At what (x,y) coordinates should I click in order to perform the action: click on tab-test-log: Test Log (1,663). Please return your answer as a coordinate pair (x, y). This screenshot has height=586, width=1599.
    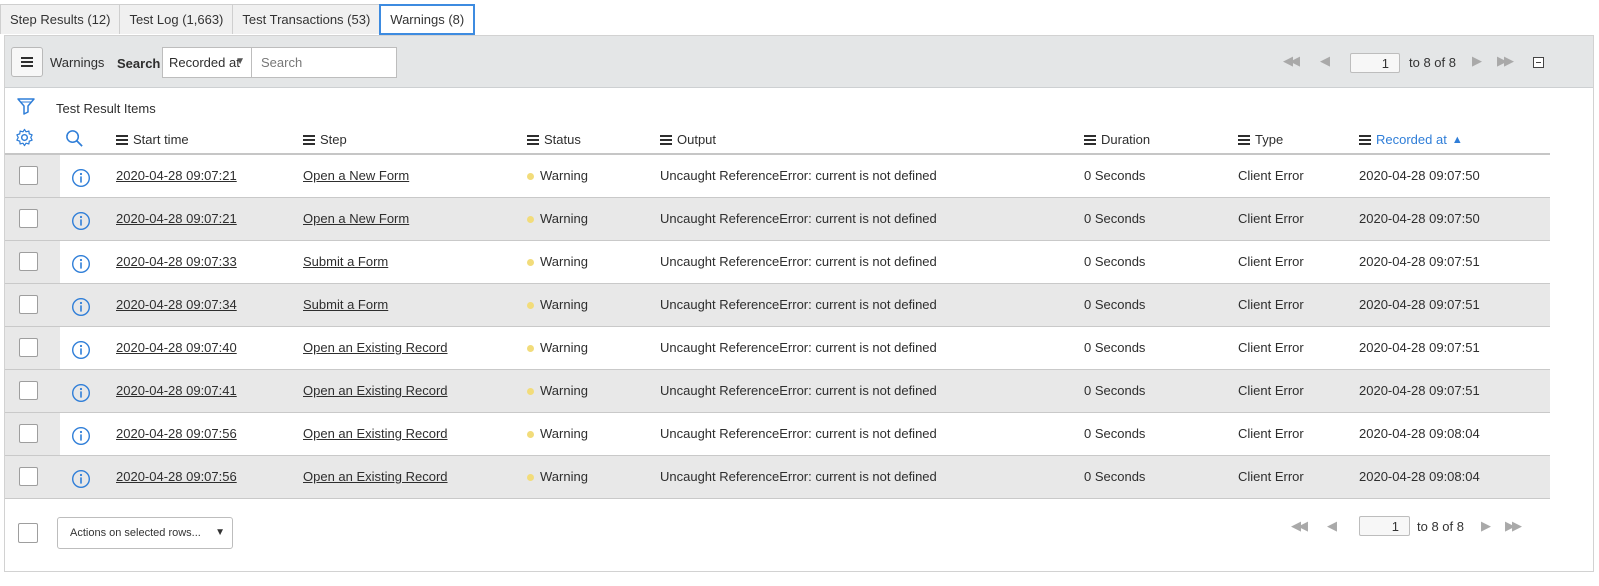
    Looking at the image, I should click on (176, 19).